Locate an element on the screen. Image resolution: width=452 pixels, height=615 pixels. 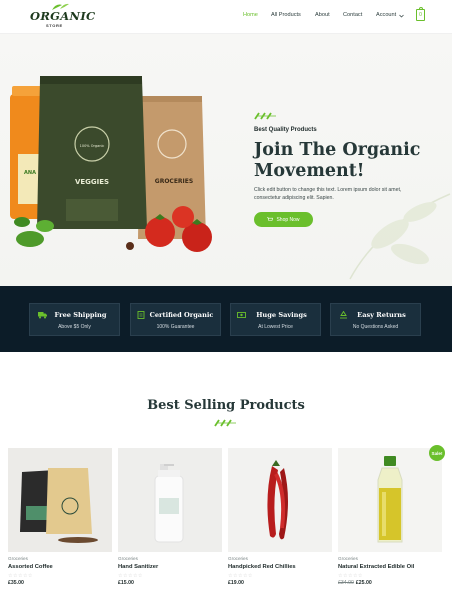
feature-title: Huge Savings is located at coordinates (281, 315).